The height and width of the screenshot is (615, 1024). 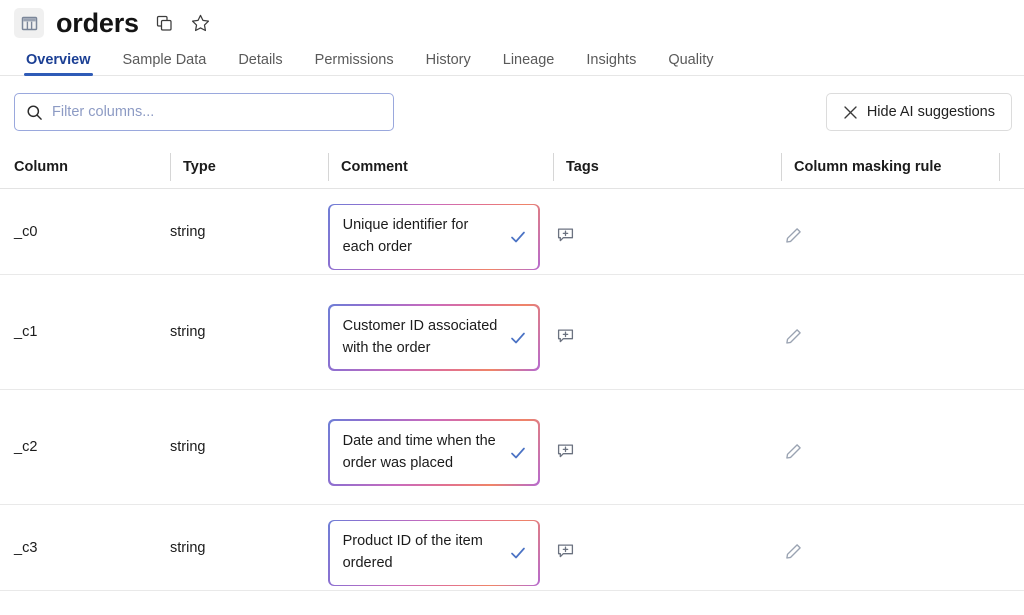 What do you see at coordinates (512, 22) in the screenshot?
I see `page-header: orders` at bounding box center [512, 22].